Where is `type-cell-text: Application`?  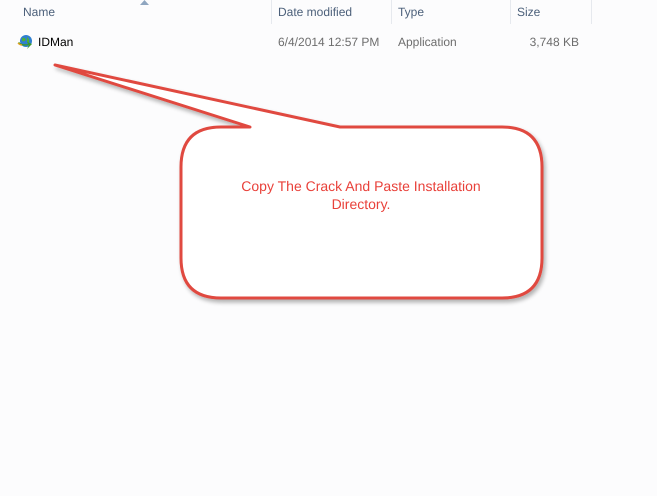 type-cell-text: Application is located at coordinates (427, 42).